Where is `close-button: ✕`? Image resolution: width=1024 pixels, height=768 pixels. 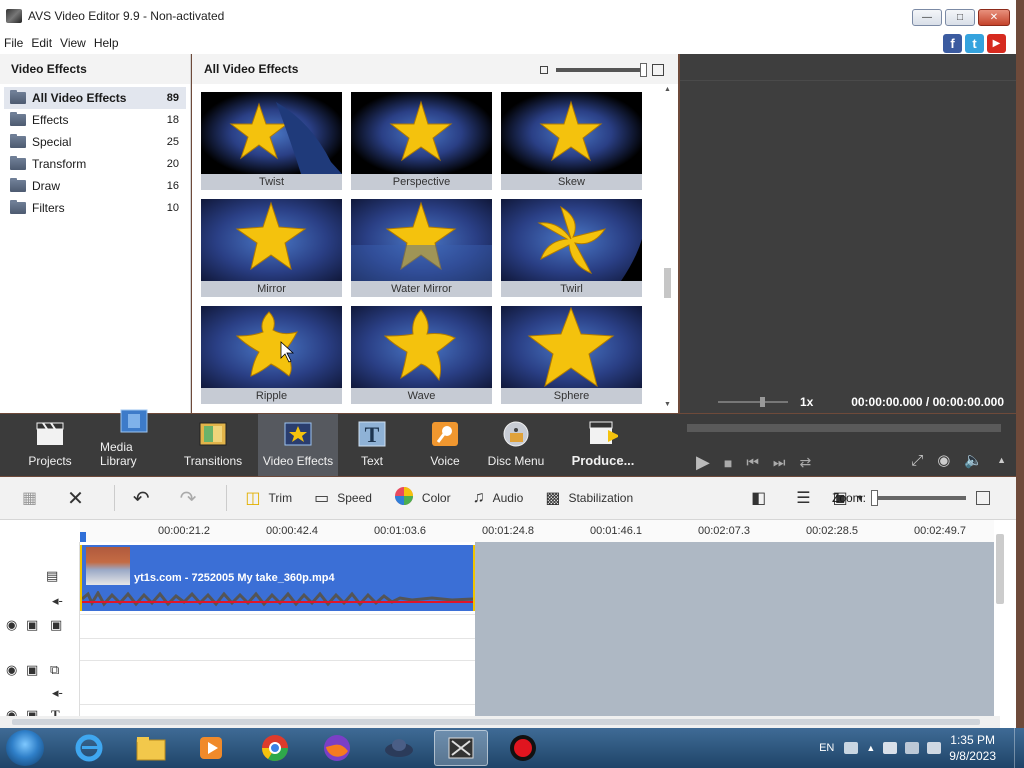 close-button: ✕ is located at coordinates (994, 17).